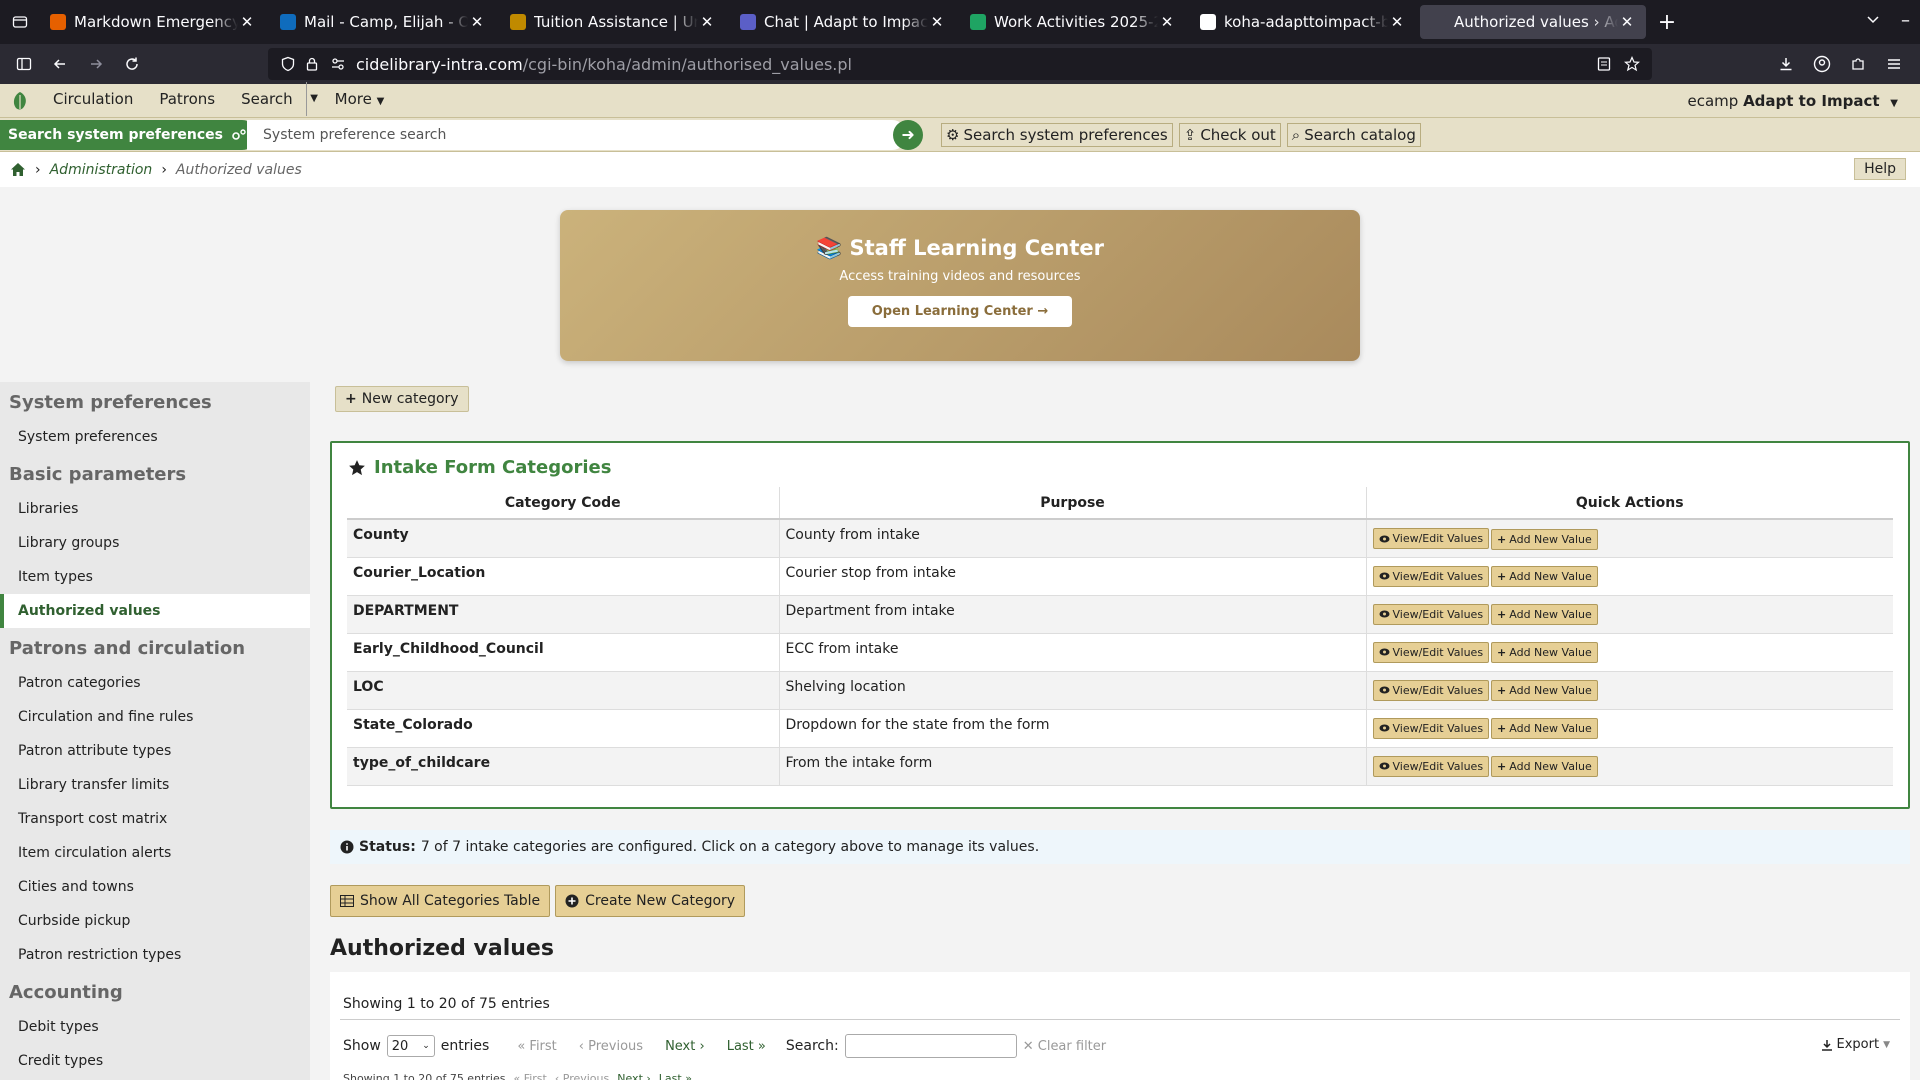  What do you see at coordinates (930, 1046) in the screenshot?
I see `table-search-input` at bounding box center [930, 1046].